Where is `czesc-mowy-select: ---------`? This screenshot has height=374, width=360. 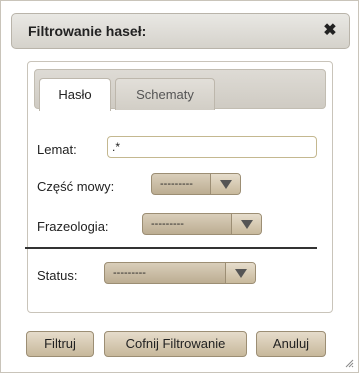
czesc-mowy-select: --------- is located at coordinates (196, 184).